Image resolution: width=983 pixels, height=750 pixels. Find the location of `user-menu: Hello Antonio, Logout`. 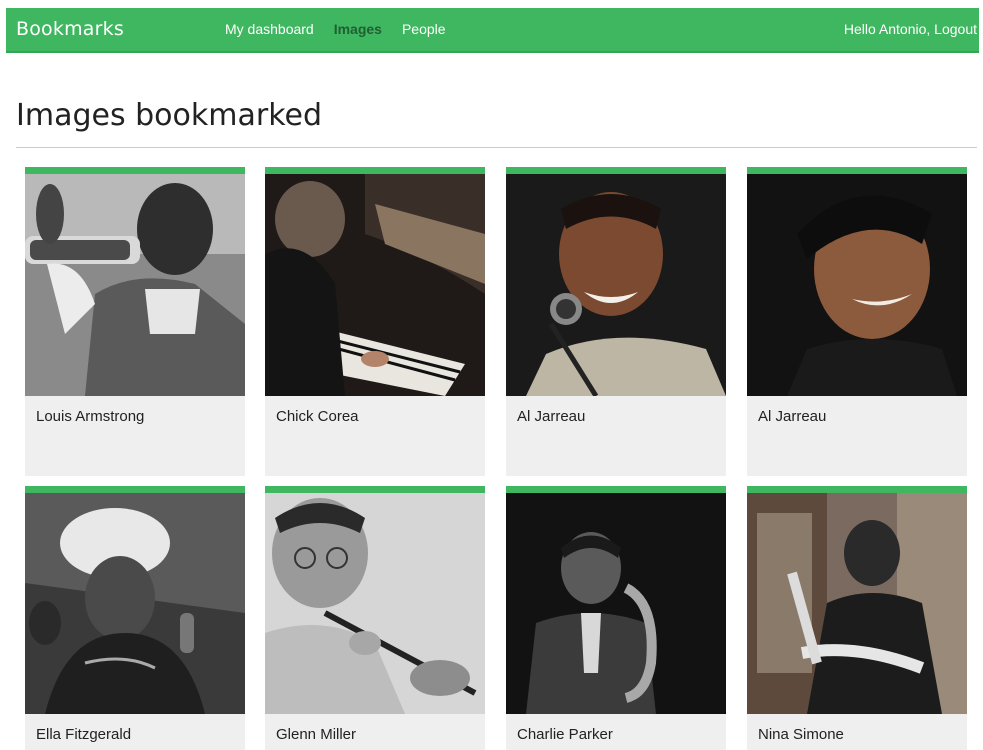

user-menu: Hello Antonio, Logout is located at coordinates (910, 29).